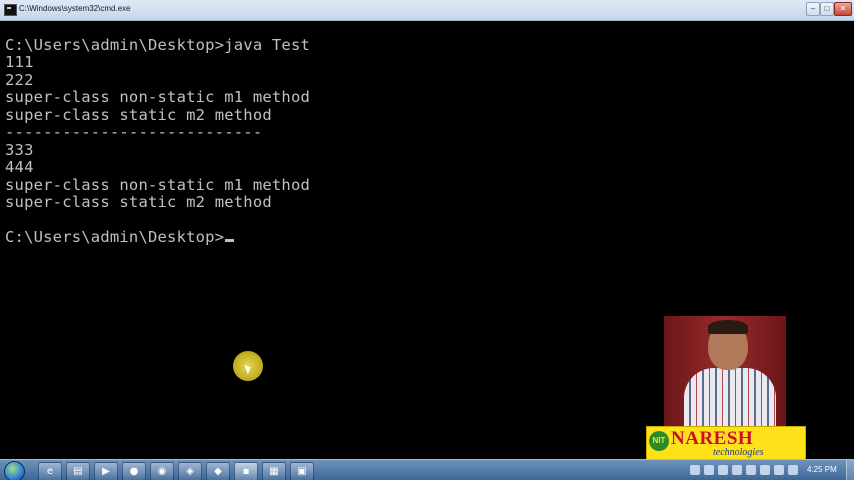 The height and width of the screenshot is (480, 854). I want to click on explorer-icon: ▤, so click(78, 471).